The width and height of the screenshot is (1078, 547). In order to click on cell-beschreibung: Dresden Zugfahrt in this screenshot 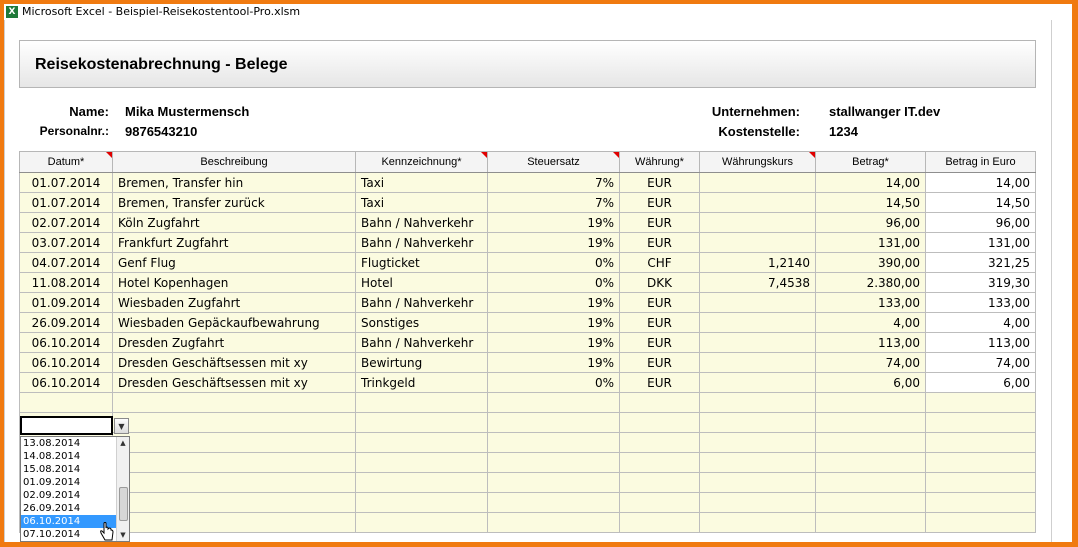, I will do `click(234, 342)`.